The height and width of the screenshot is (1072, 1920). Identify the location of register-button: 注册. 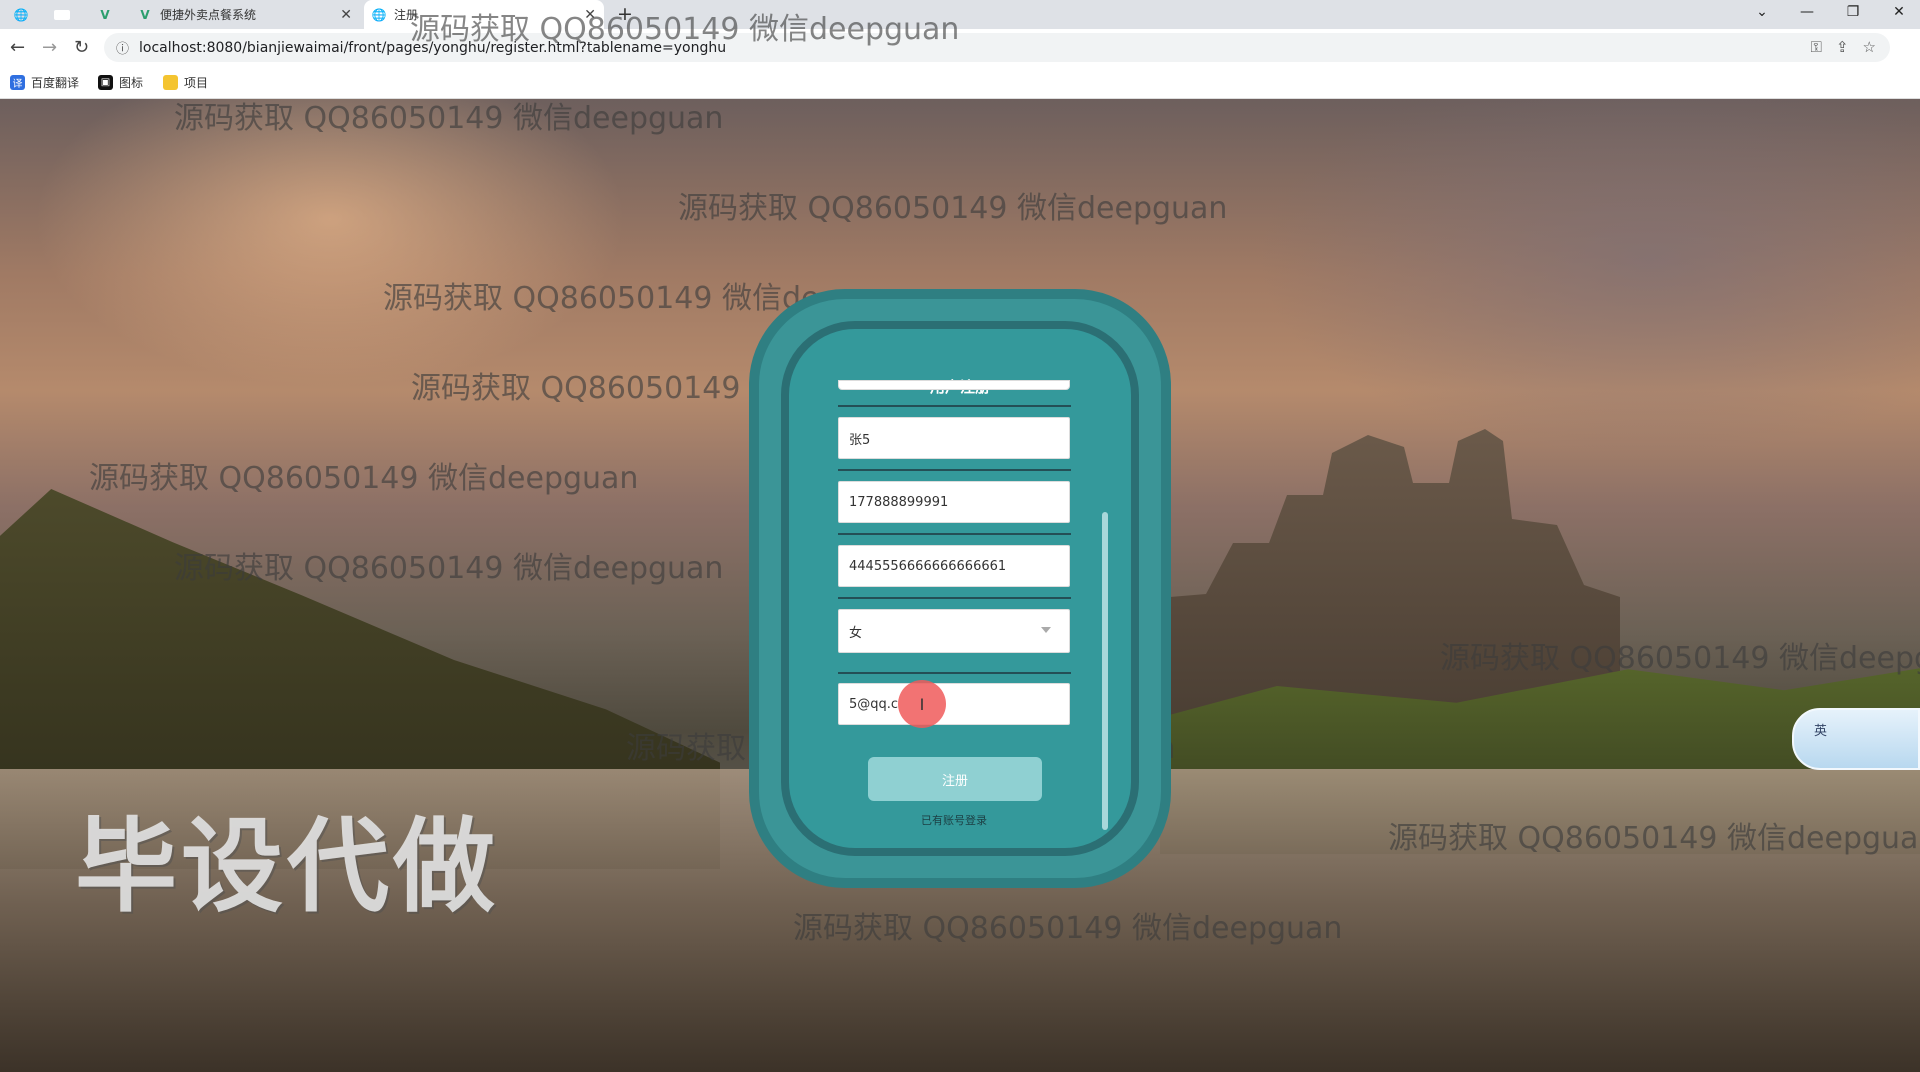
(955, 779).